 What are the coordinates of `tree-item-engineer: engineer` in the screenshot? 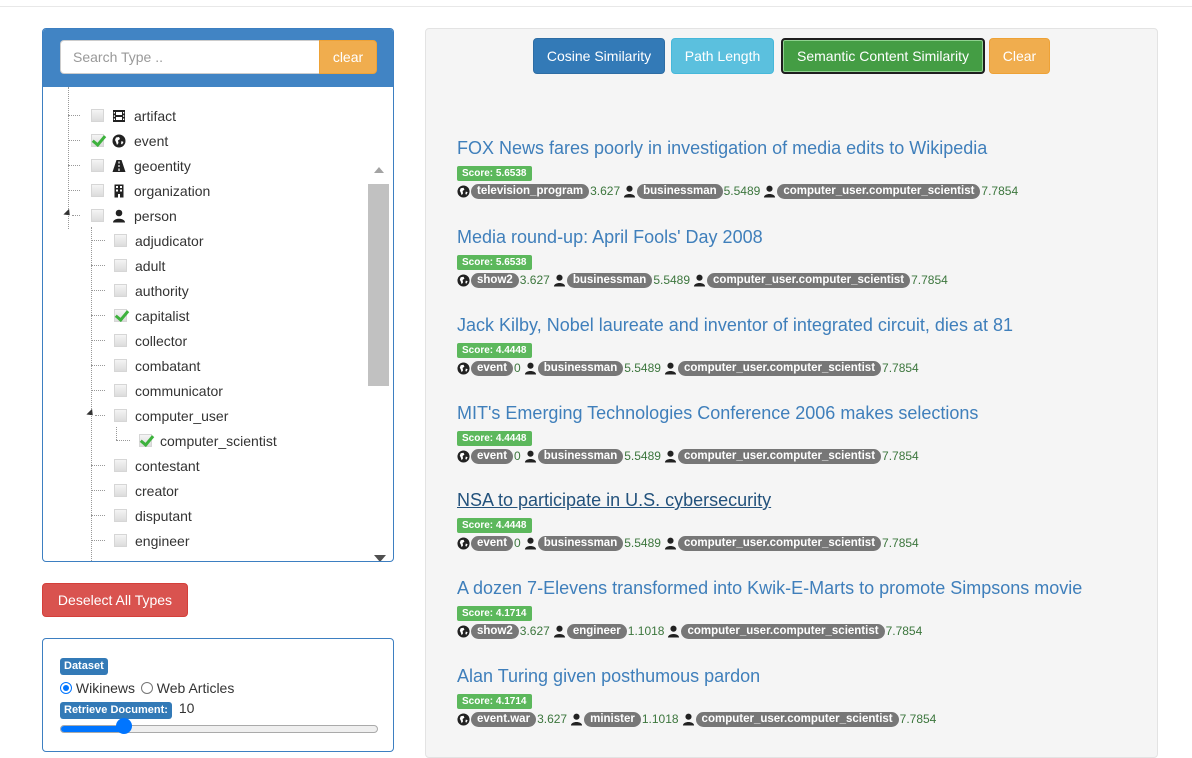 It's located at (152, 540).